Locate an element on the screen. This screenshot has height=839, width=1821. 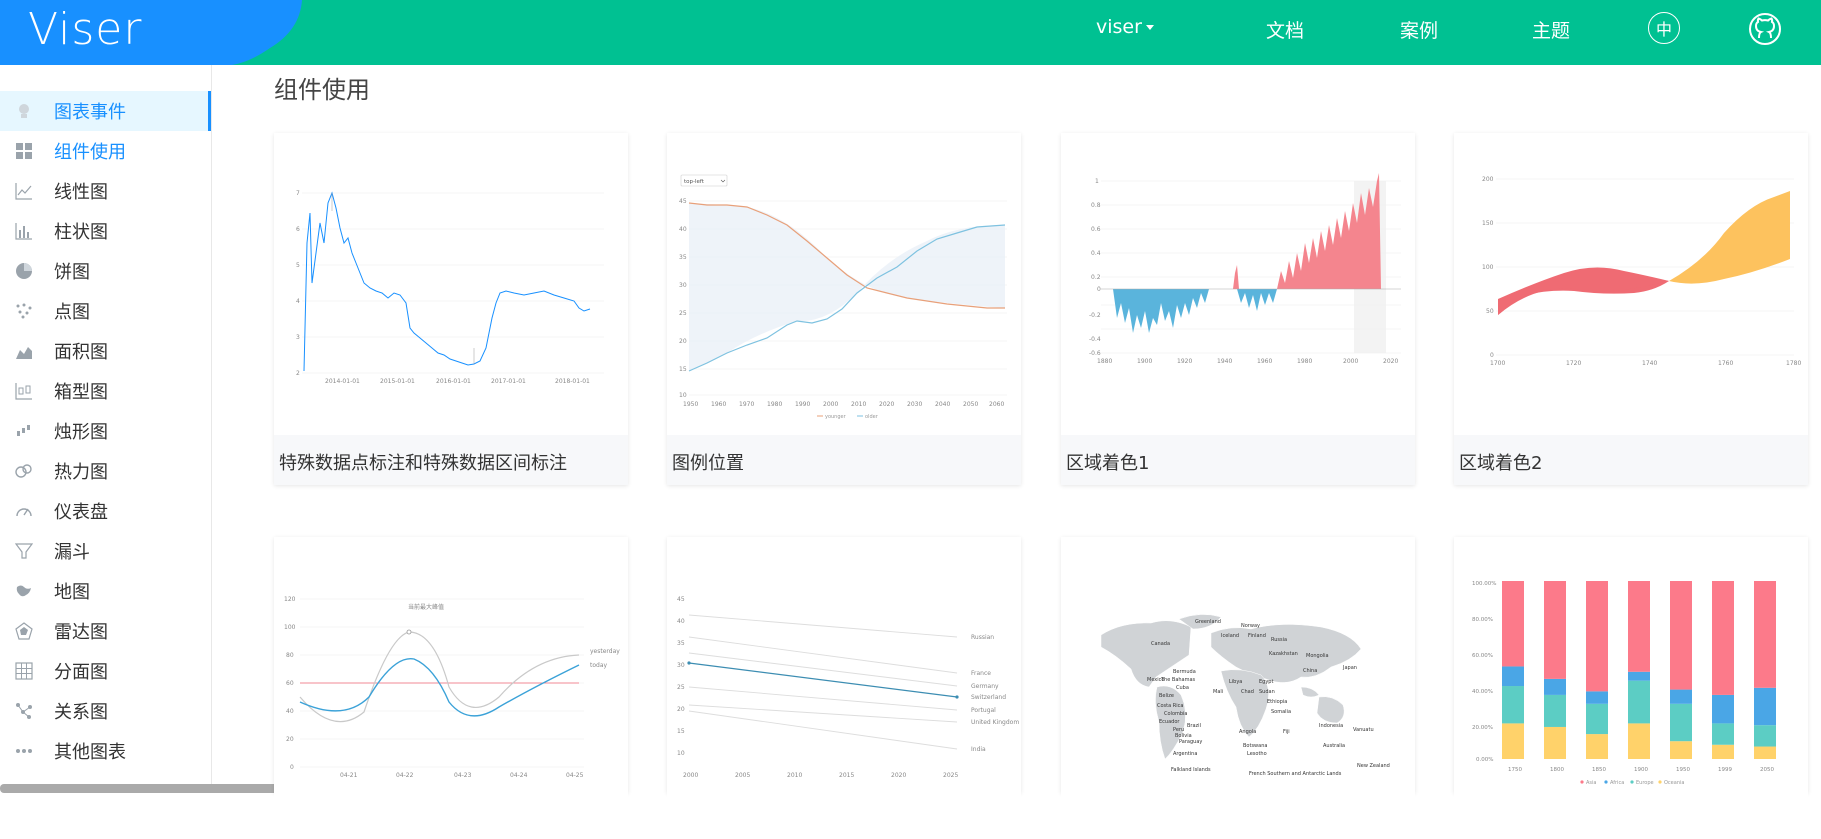
svg-text: Australia is located at coordinates (1334, 746).